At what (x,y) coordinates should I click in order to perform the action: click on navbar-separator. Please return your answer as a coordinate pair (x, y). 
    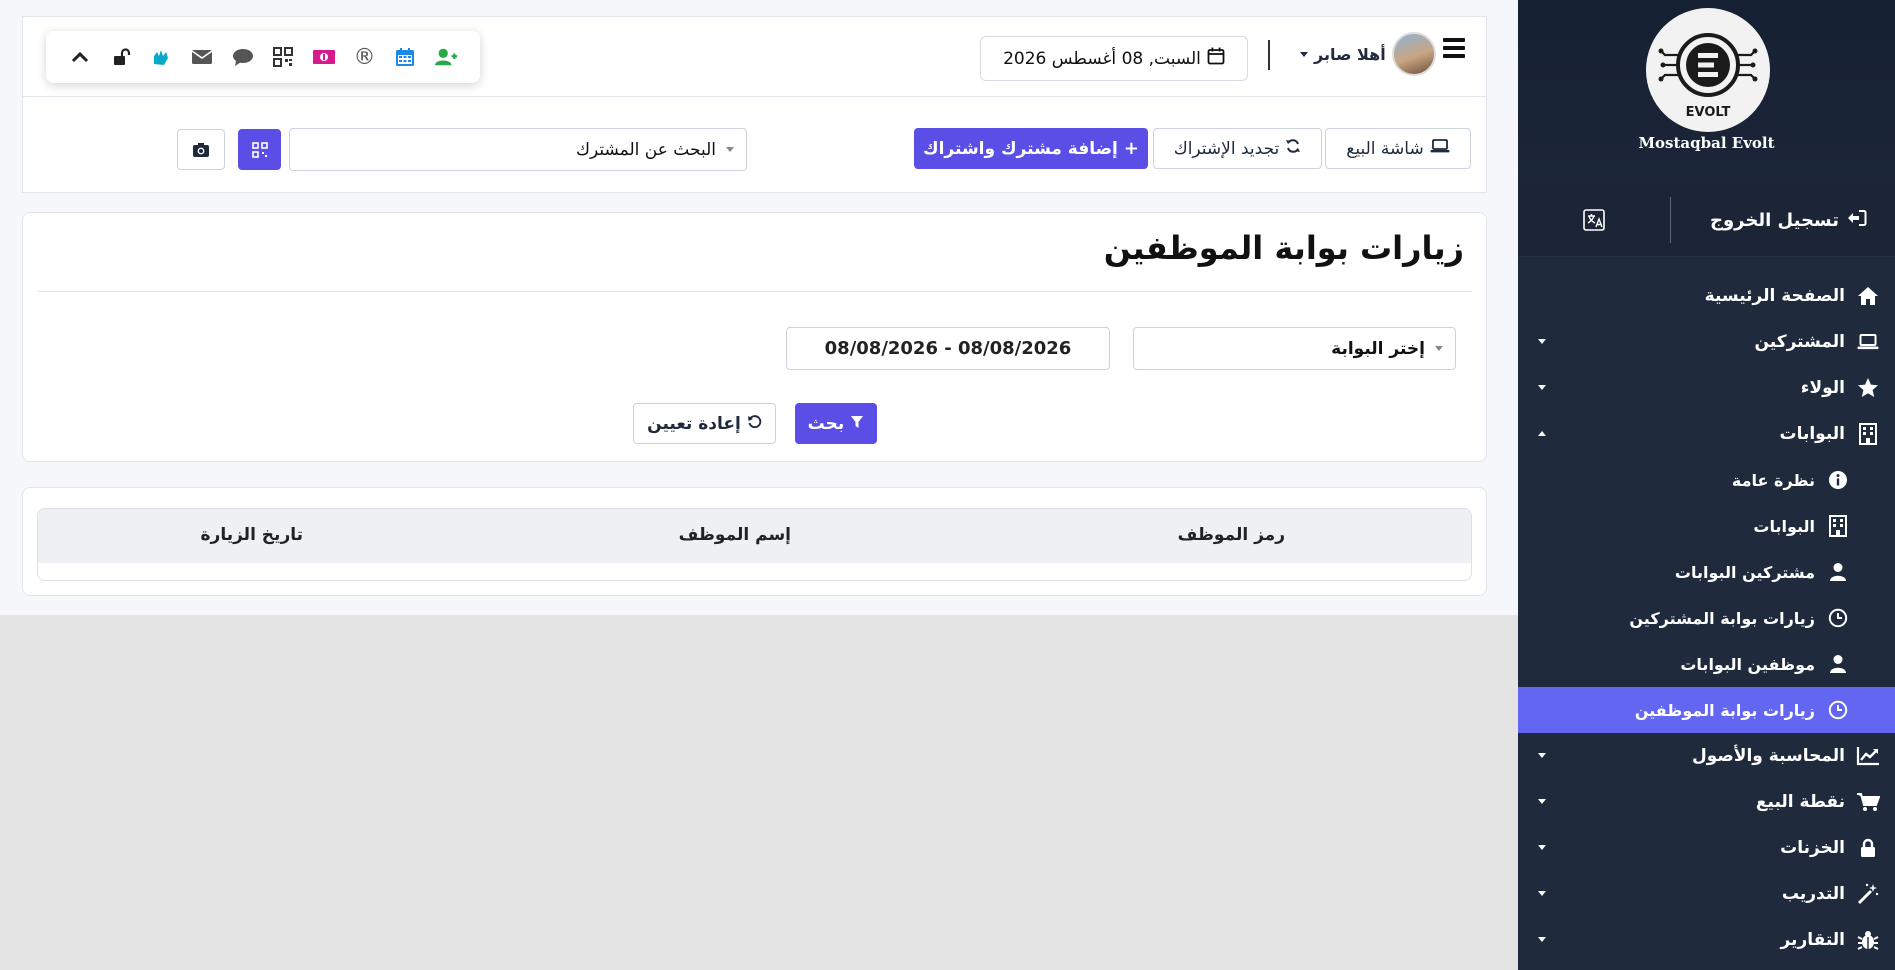
    Looking at the image, I should click on (1269, 55).